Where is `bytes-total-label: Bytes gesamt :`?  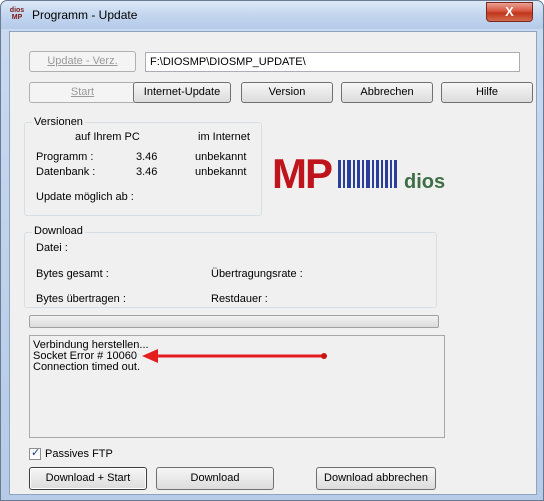
bytes-total-label: Bytes gesamt : is located at coordinates (72, 274).